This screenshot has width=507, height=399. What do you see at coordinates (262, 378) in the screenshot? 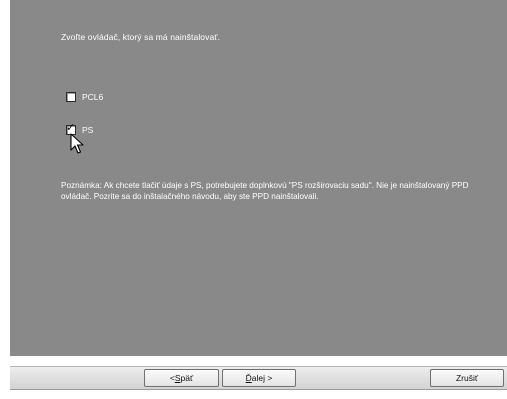
I see `next-button-rest: alej >` at bounding box center [262, 378].